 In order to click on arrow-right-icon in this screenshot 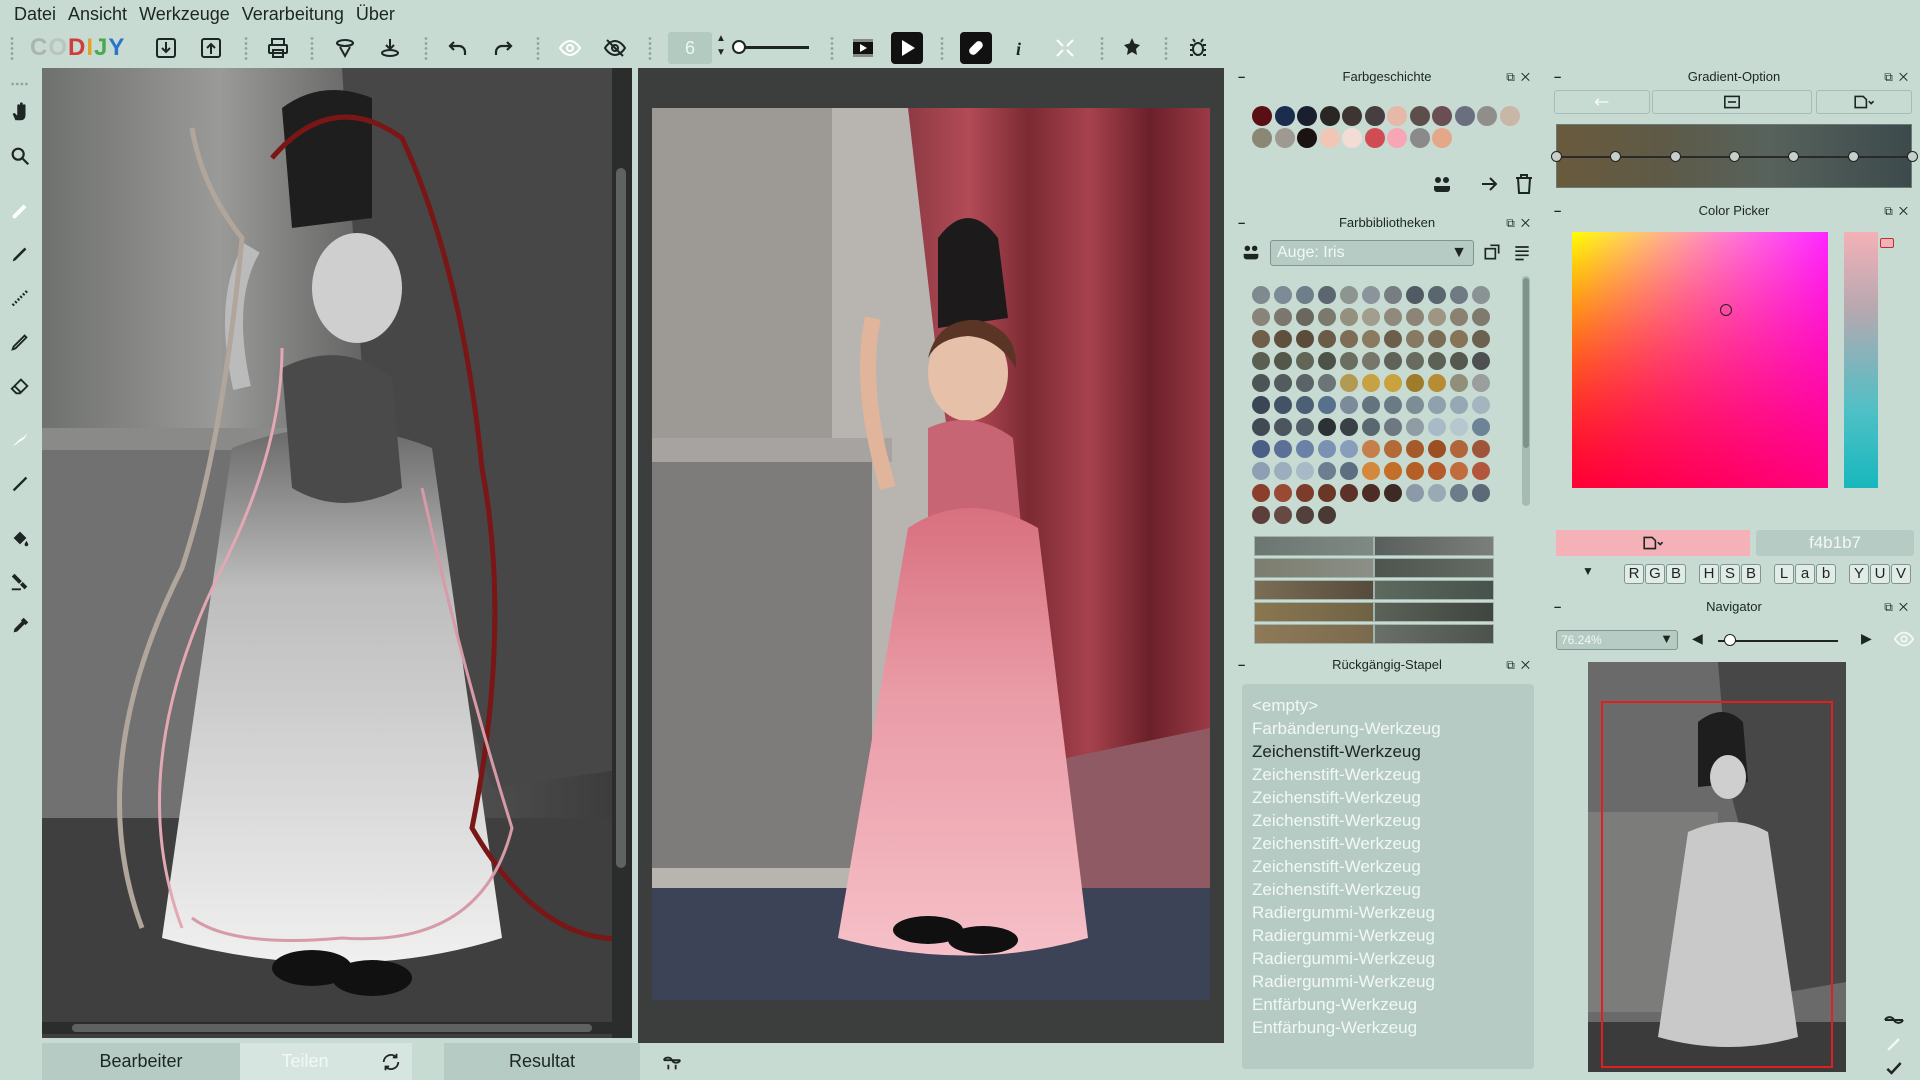, I will do `click(1489, 184)`.